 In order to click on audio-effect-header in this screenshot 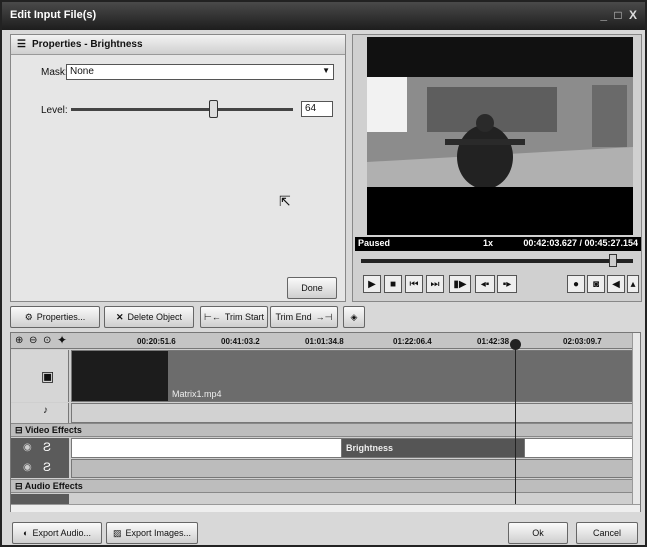, I will do `click(40, 499)`.